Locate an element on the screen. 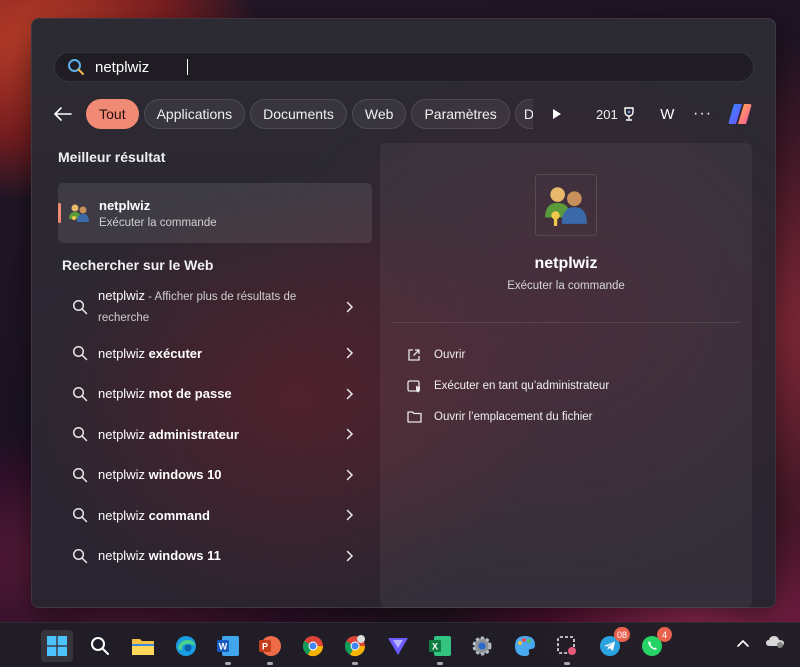 The width and height of the screenshot is (800, 667). web-suggestion-item: netplwiz mot de passe is located at coordinates (215, 394).